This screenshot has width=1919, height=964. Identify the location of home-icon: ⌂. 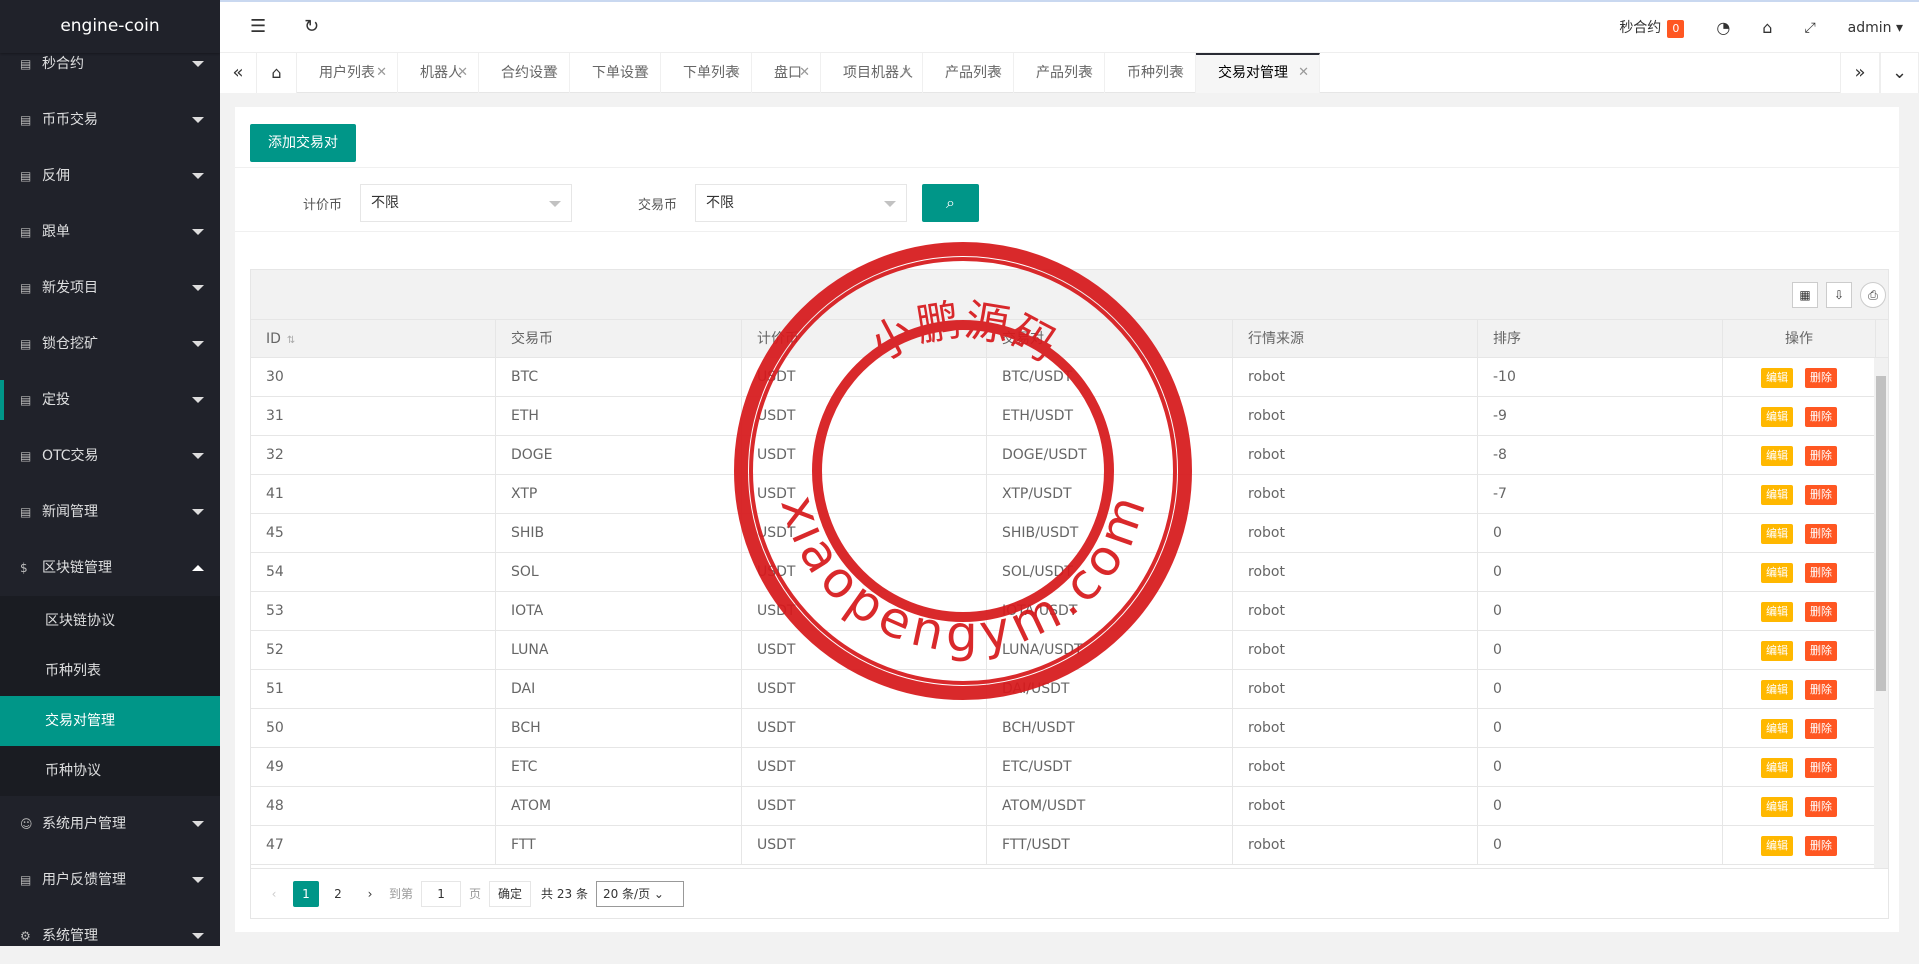
(277, 73).